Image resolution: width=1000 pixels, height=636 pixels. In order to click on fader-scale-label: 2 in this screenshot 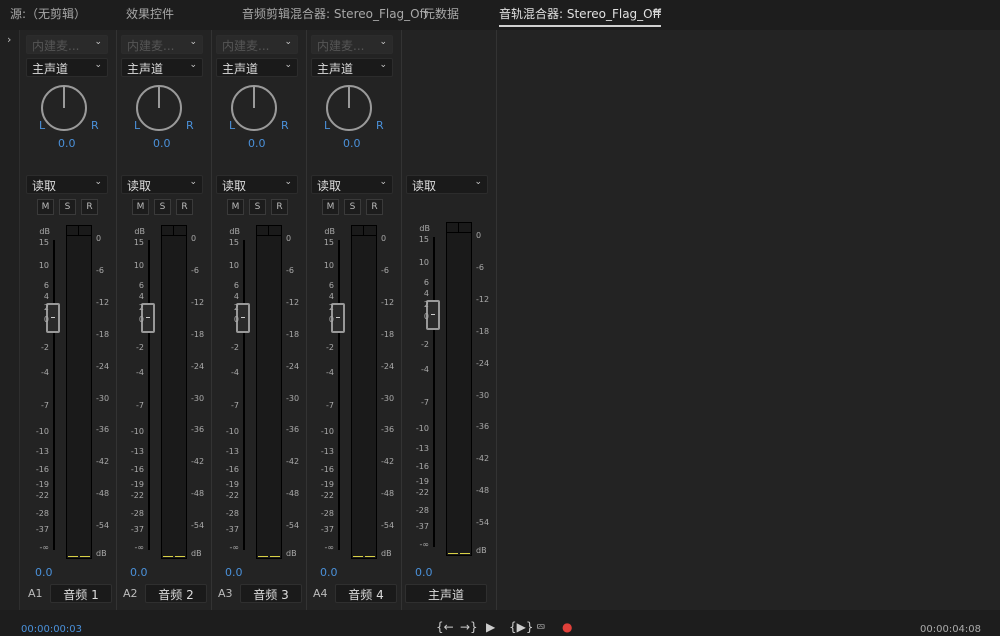, I will do `click(46, 307)`.